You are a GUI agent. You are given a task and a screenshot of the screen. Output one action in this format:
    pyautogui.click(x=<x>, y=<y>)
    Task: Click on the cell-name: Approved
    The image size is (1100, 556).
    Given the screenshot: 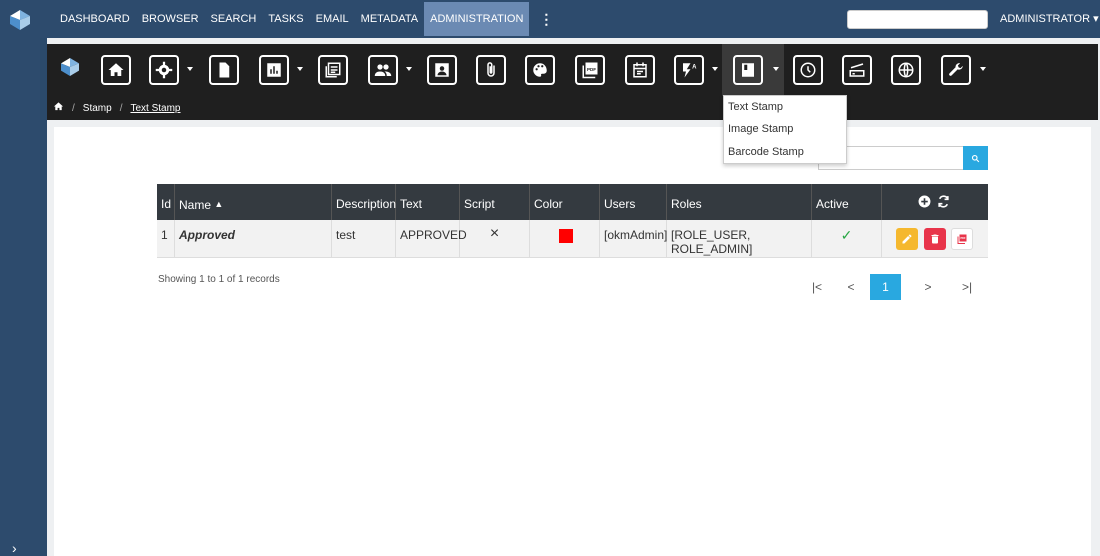 What is the action you would take?
    pyautogui.click(x=253, y=239)
    